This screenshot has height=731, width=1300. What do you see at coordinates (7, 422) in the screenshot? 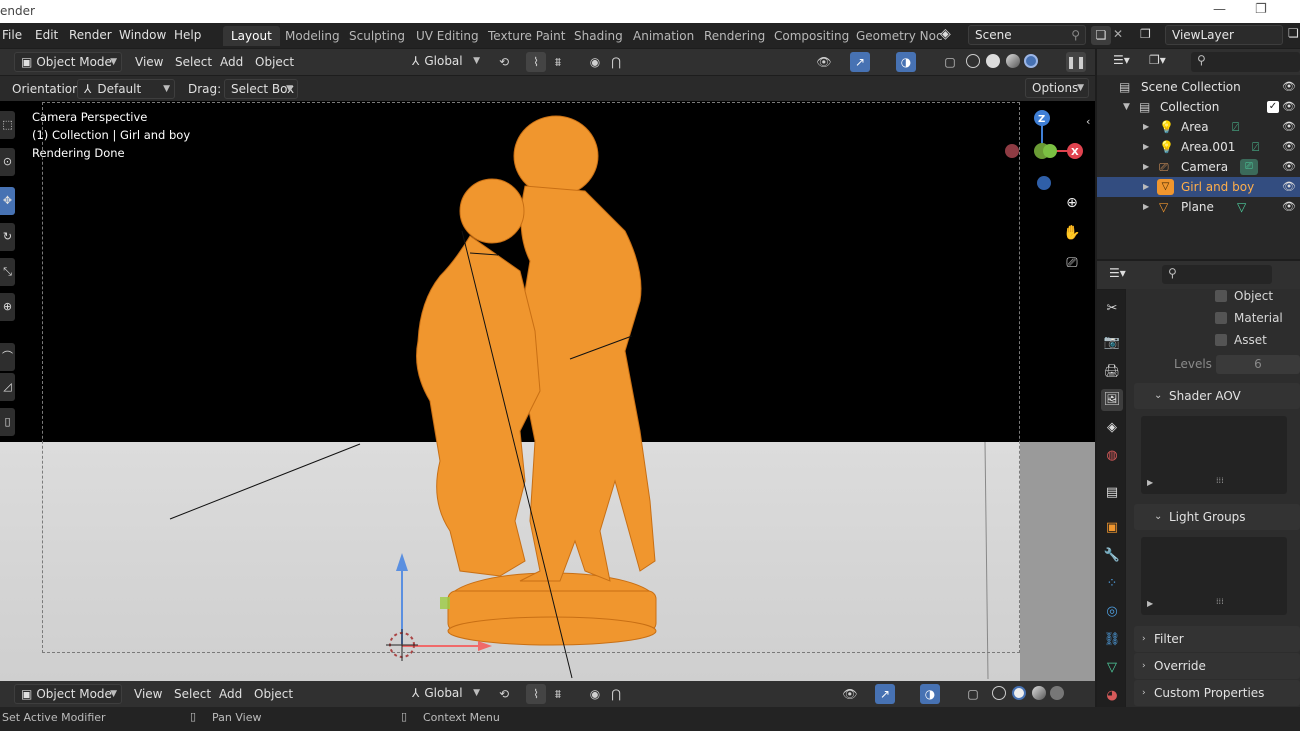
I see `add-cube-tool-icon: ▯` at bounding box center [7, 422].